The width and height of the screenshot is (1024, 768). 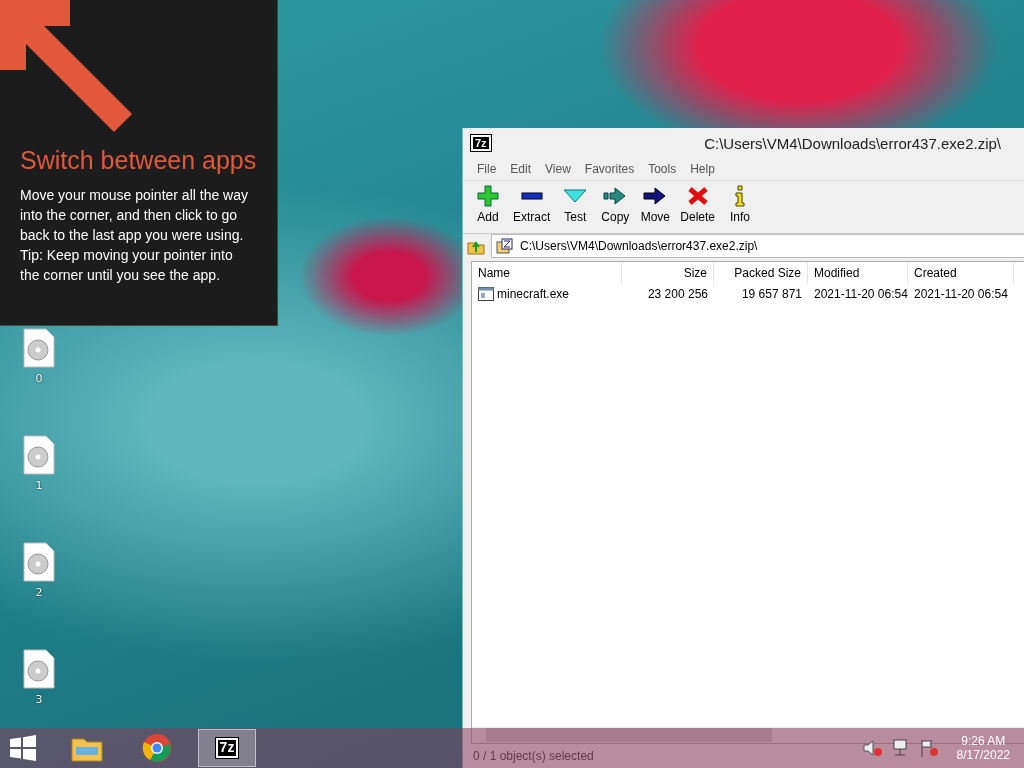 I want to click on flag-icon, so click(x=928, y=748).